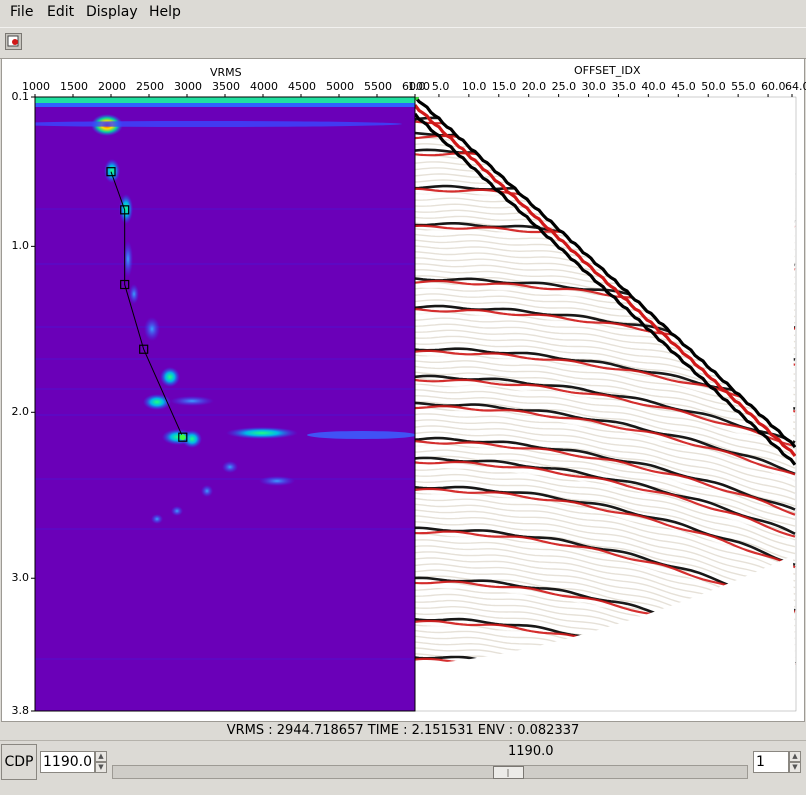 This screenshot has height=795, width=806. I want to click on semblance-tick-label: 2000, so click(112, 86).